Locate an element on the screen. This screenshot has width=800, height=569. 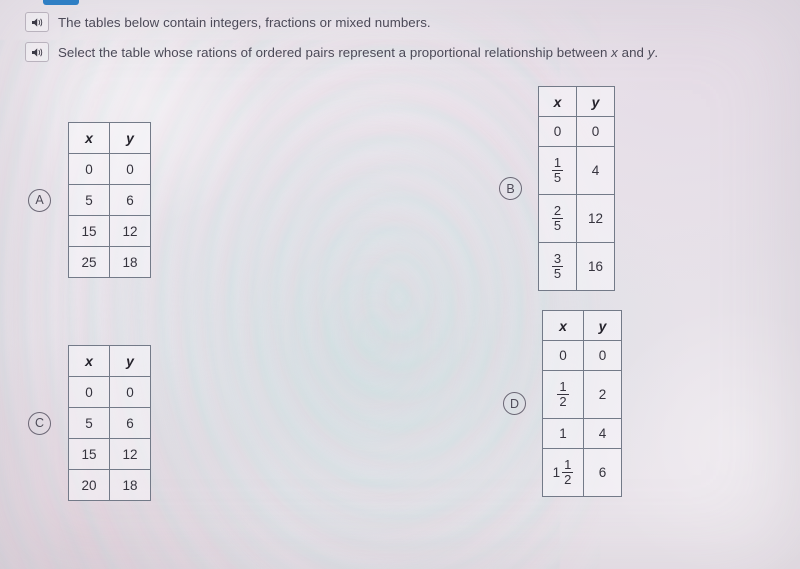
cell-x-fraction: 2 5 is located at coordinates (557, 218).